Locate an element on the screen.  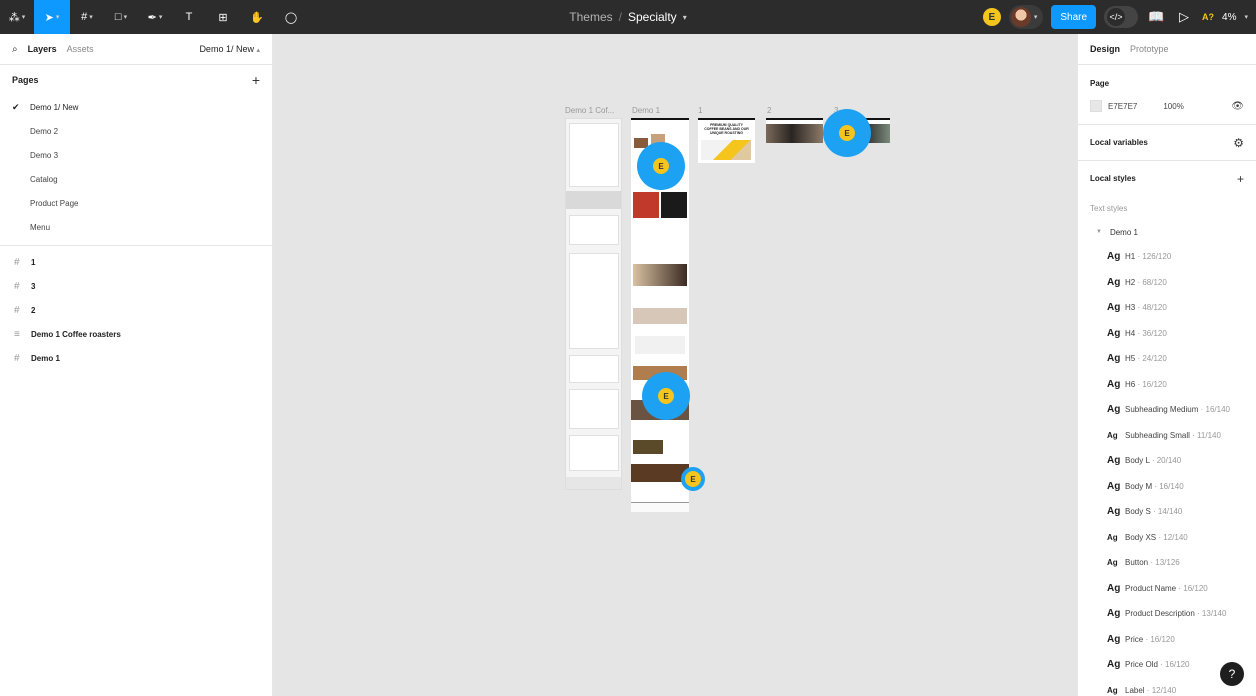
page-item: ✔ Demo 1/ New is located at coordinates (136, 107).